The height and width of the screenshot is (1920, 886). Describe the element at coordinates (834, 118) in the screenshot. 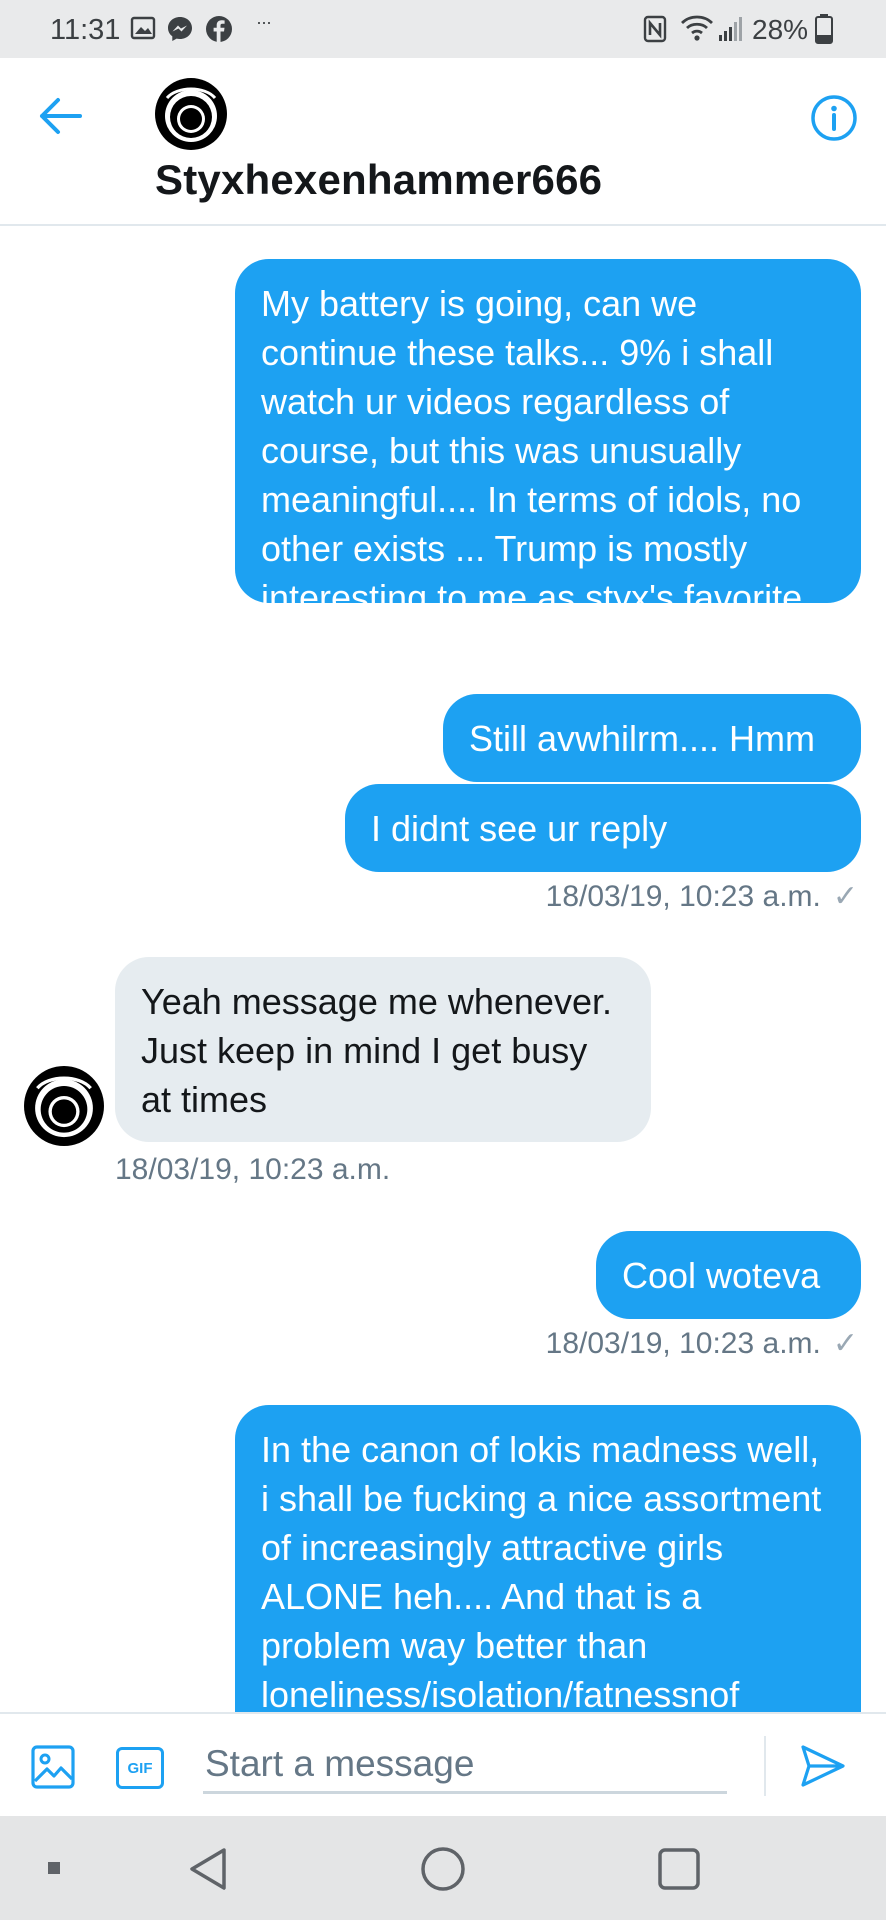

I see `info-icon` at that location.